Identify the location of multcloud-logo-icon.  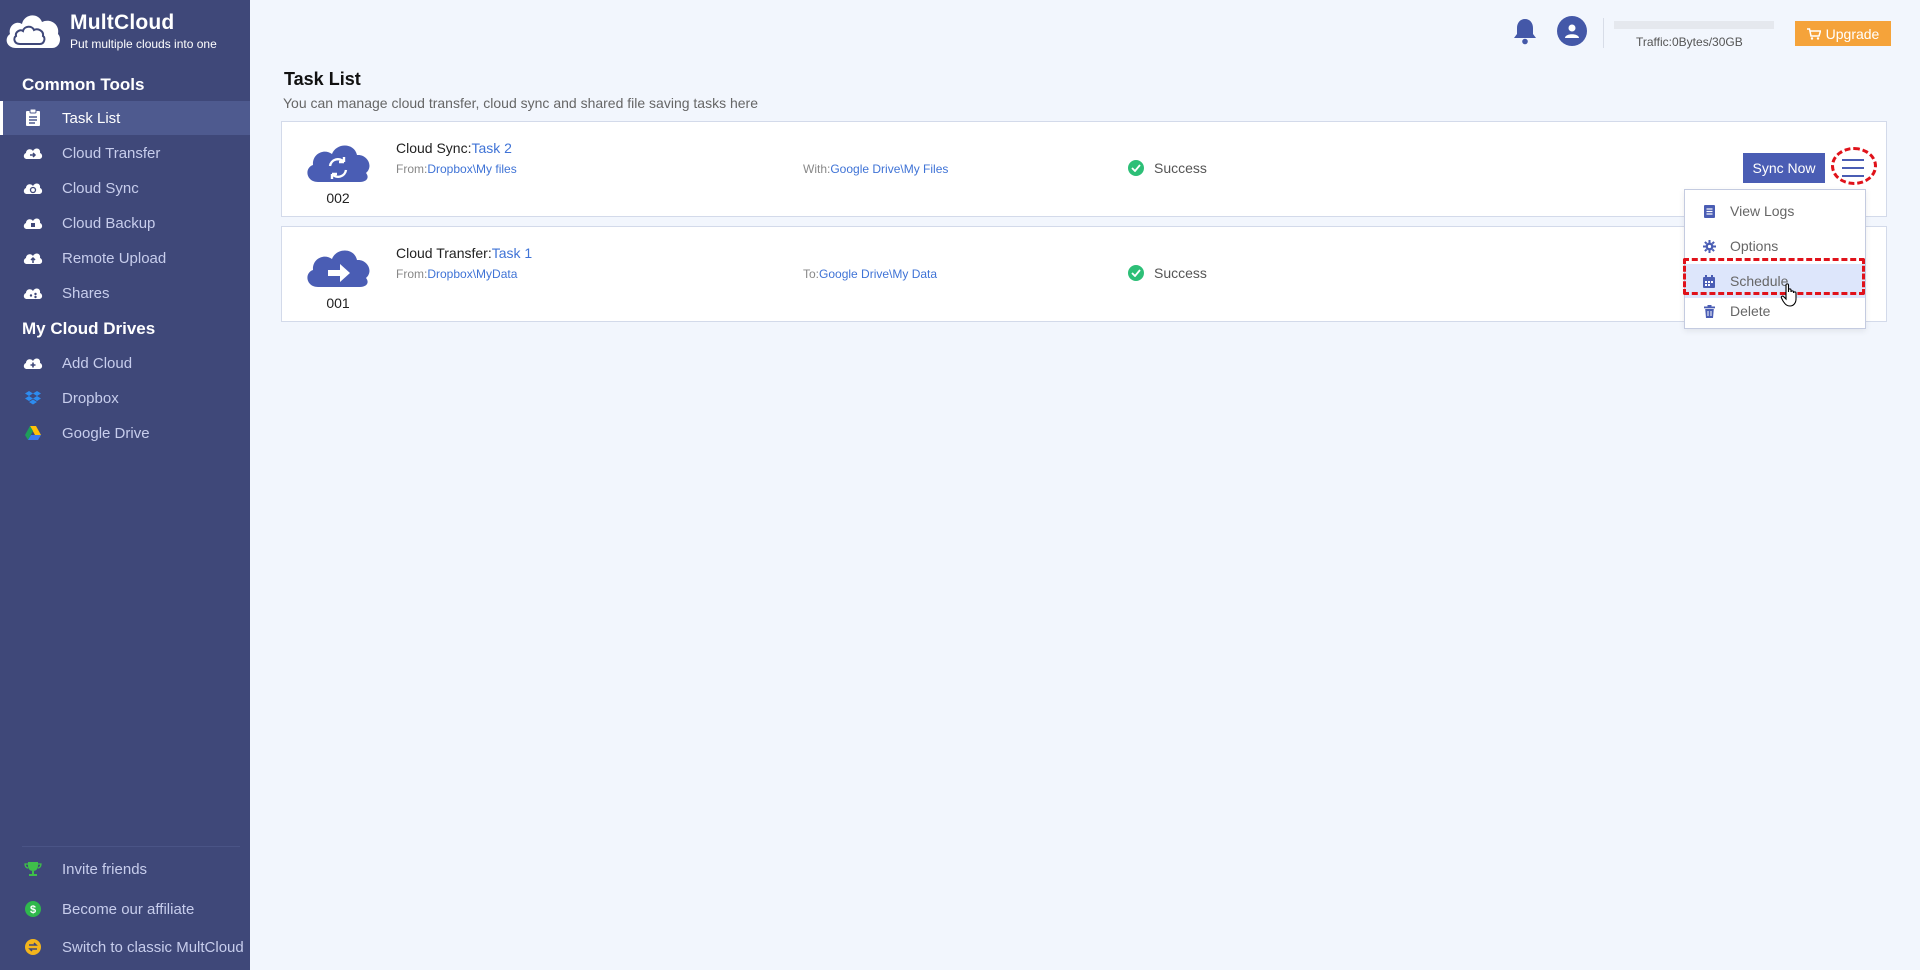
(33, 32).